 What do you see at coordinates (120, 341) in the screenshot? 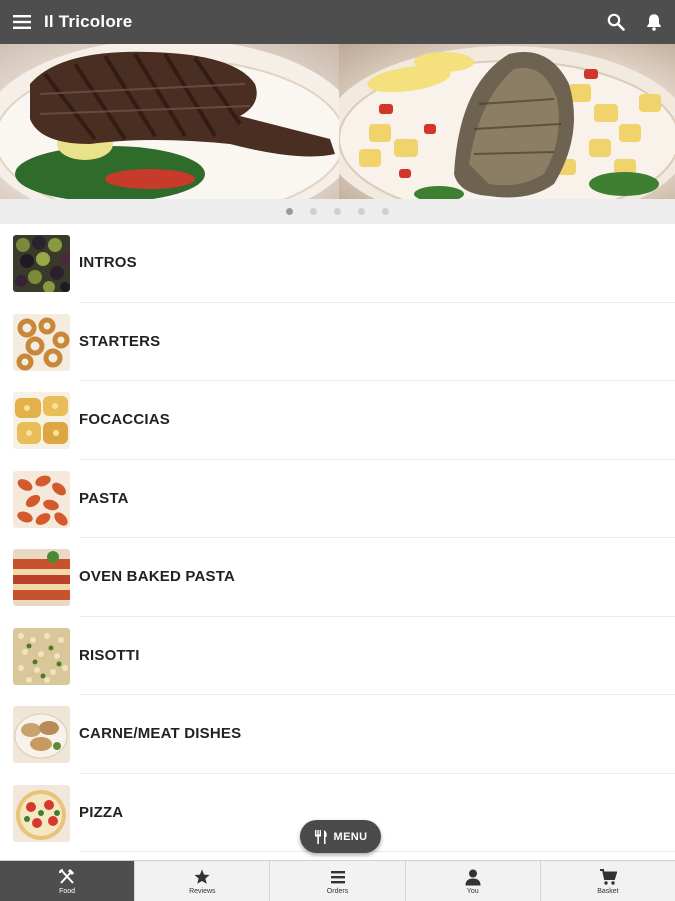
I see `category-label: STARTERS` at bounding box center [120, 341].